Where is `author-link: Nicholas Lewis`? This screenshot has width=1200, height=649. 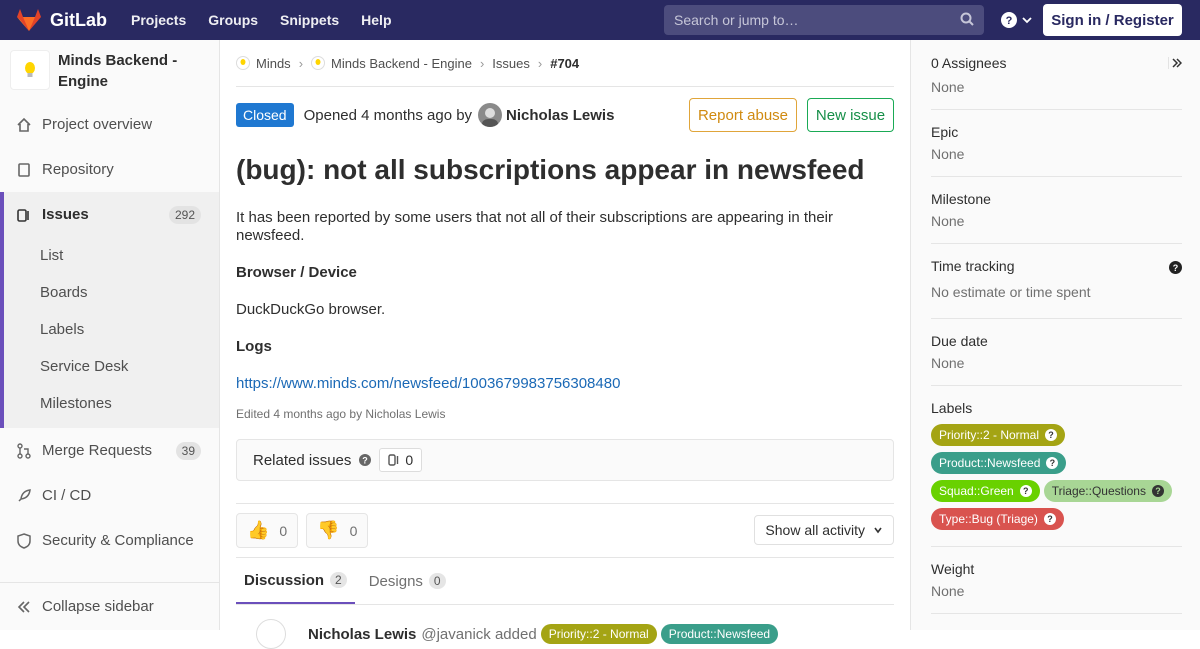 author-link: Nicholas Lewis is located at coordinates (560, 115).